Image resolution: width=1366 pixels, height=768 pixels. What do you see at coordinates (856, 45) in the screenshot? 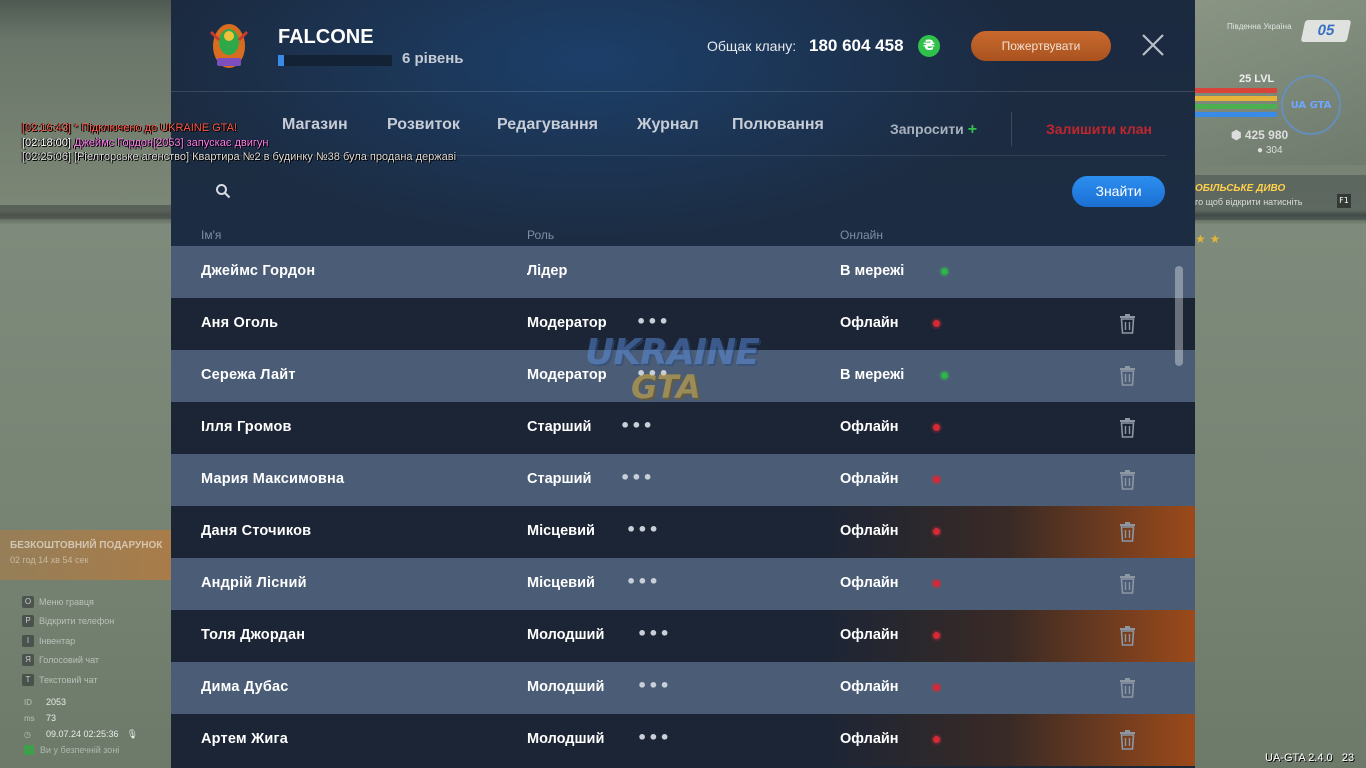
I see `clan-bank-value: 180 604 458` at bounding box center [856, 45].